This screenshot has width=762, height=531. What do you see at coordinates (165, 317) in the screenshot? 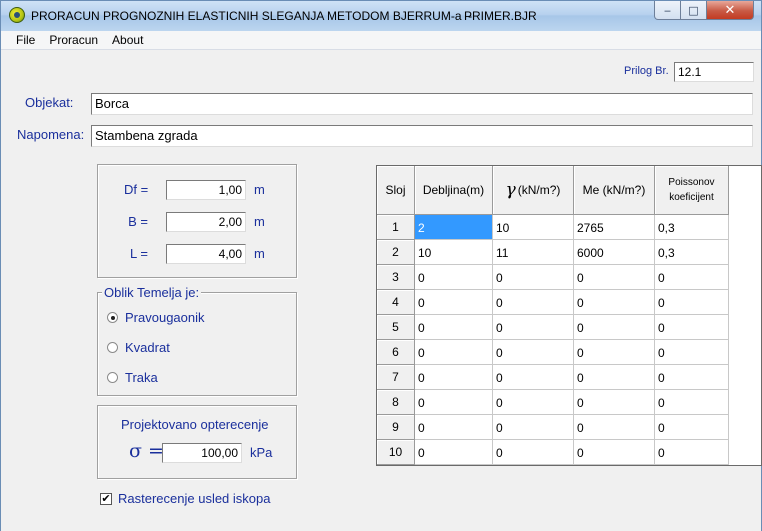
I see `radio-pravougaonik-label: Pravougaonik` at bounding box center [165, 317].